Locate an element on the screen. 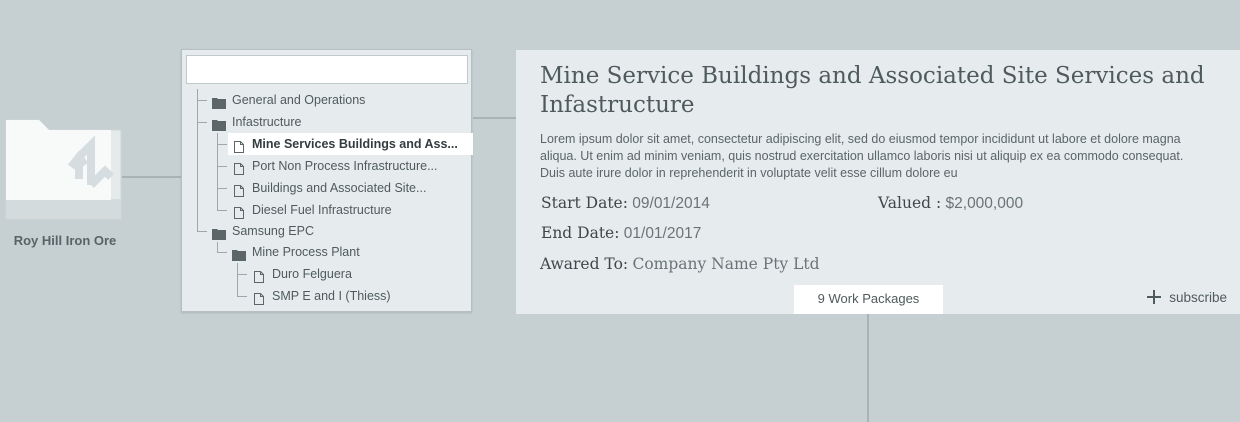 The height and width of the screenshot is (422, 1240). connector-root-tree is located at coordinates (151, 177).